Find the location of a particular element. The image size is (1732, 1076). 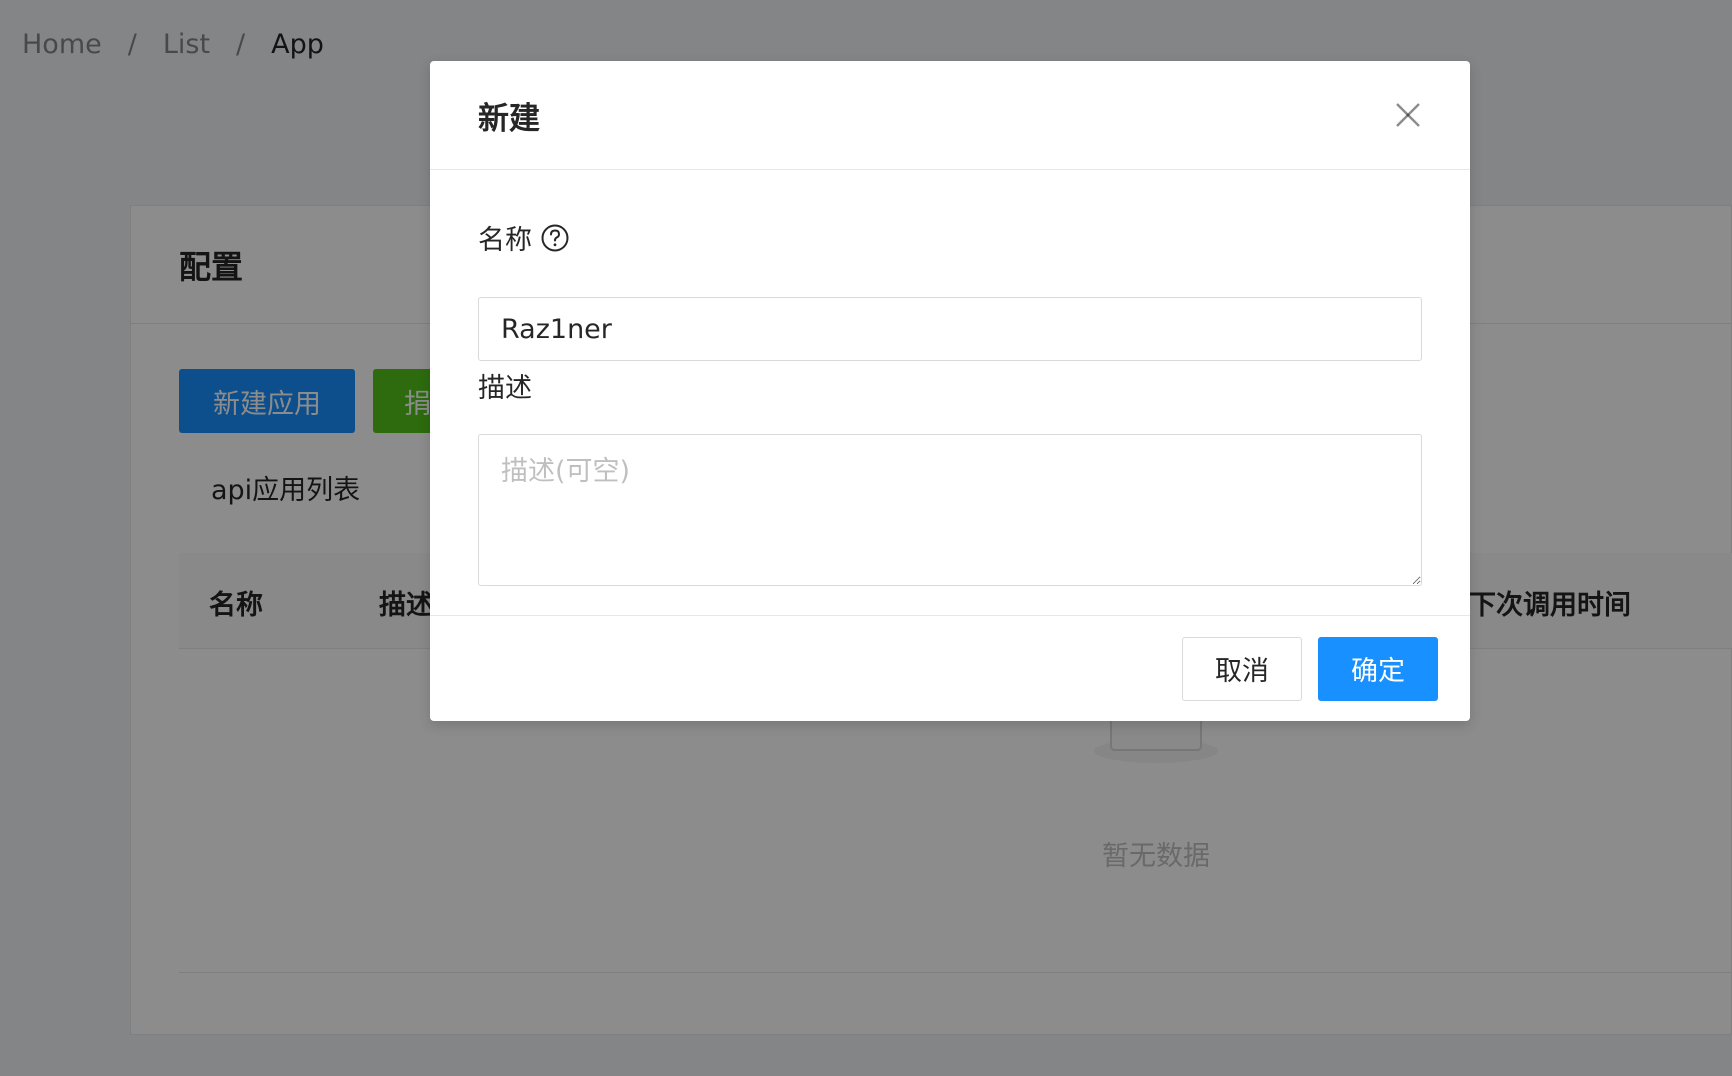

modal-header: 新建 is located at coordinates (950, 115).